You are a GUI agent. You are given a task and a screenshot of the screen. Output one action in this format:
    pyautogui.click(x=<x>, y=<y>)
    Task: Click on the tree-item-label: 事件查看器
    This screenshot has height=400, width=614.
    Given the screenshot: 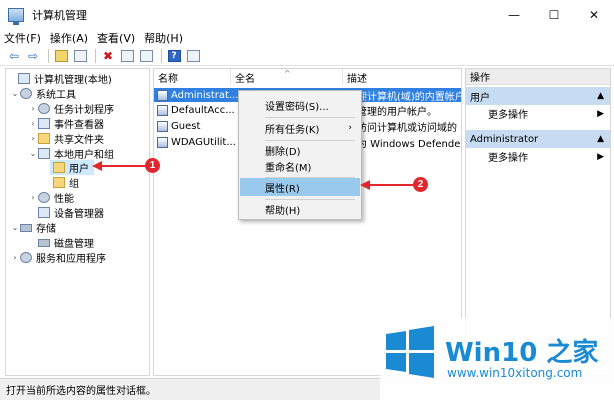 What is the action you would take?
    pyautogui.click(x=79, y=125)
    